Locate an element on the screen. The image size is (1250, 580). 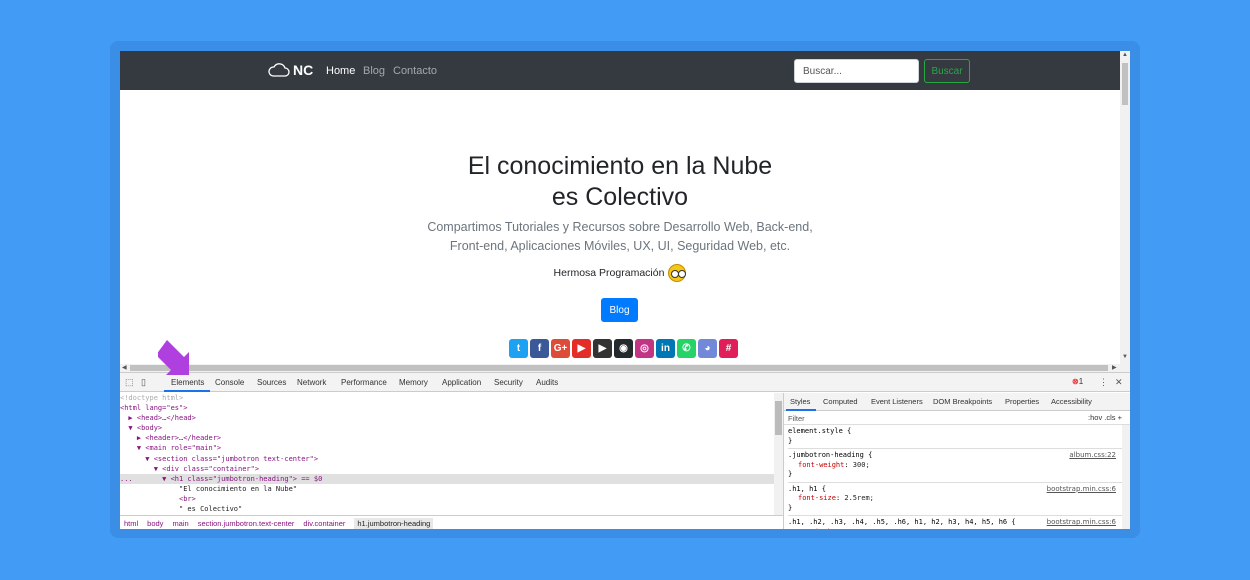
tab-network: Network is located at coordinates (311, 382).